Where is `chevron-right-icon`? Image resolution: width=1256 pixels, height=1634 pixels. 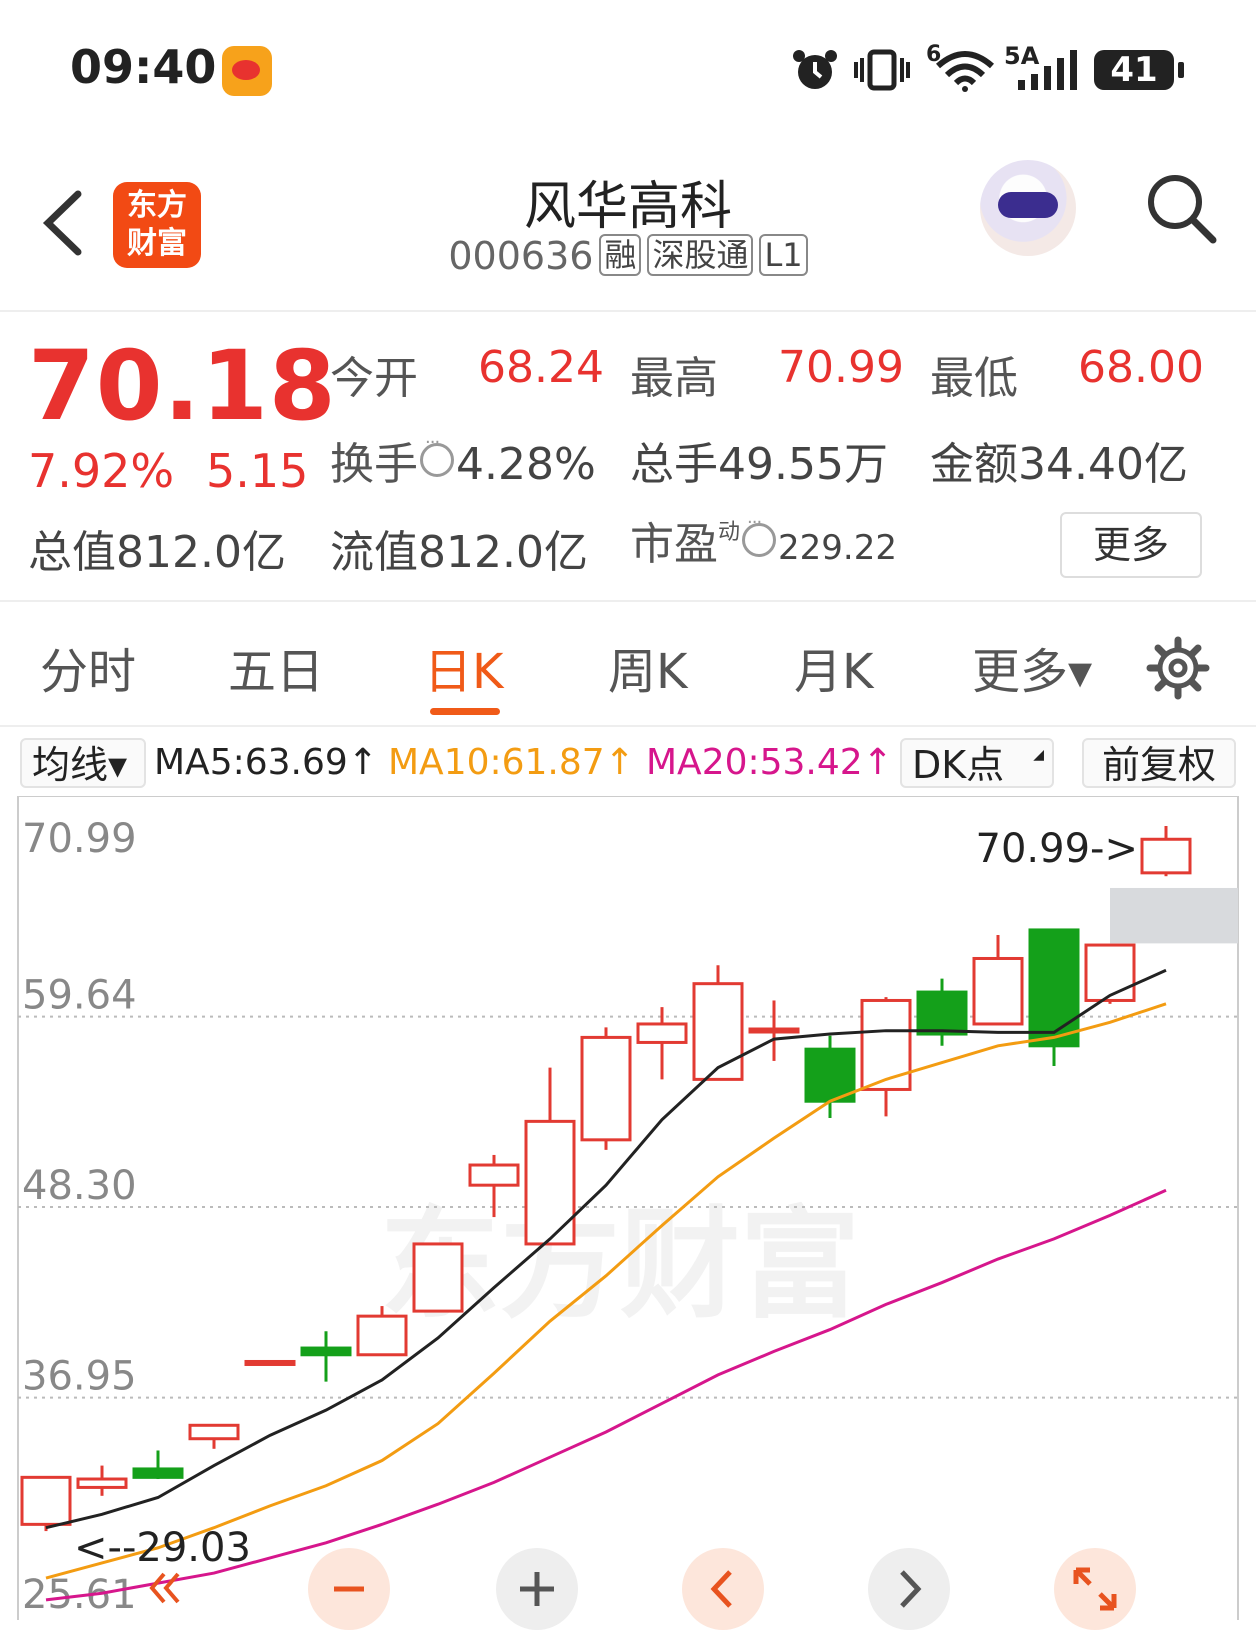 chevron-right-icon is located at coordinates (911, 1589).